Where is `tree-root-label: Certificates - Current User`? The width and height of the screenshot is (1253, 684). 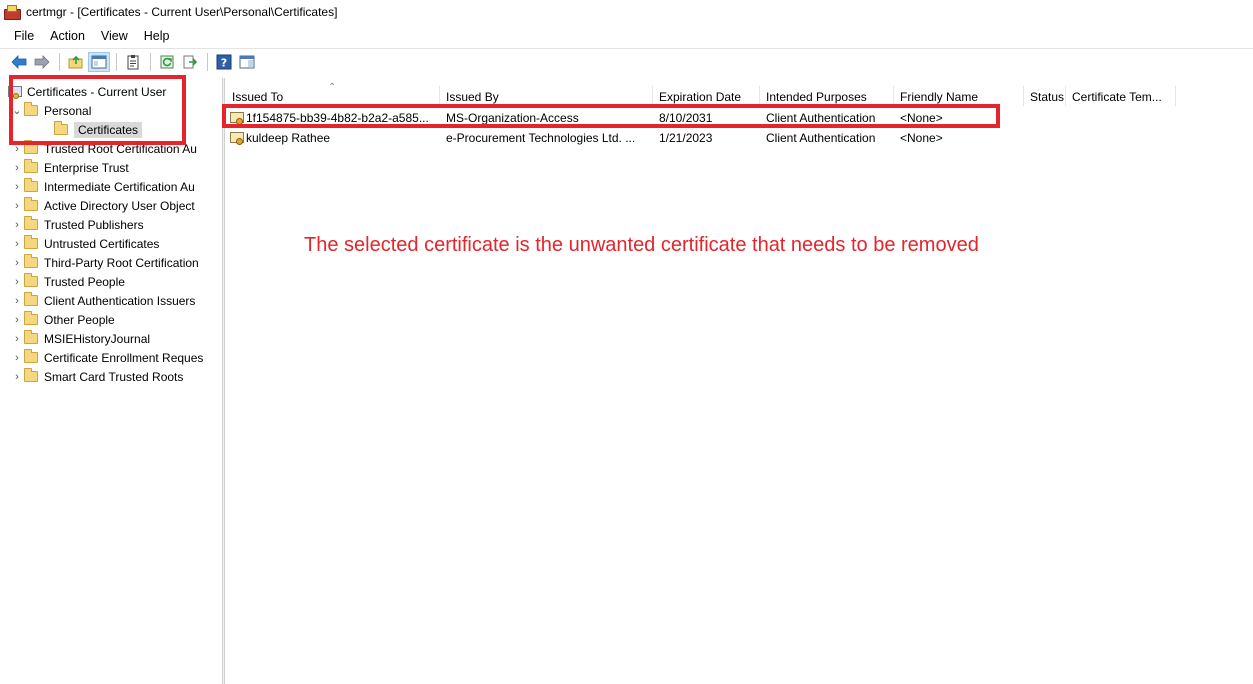
tree-root-label: Certificates - Current User is located at coordinates (97, 91).